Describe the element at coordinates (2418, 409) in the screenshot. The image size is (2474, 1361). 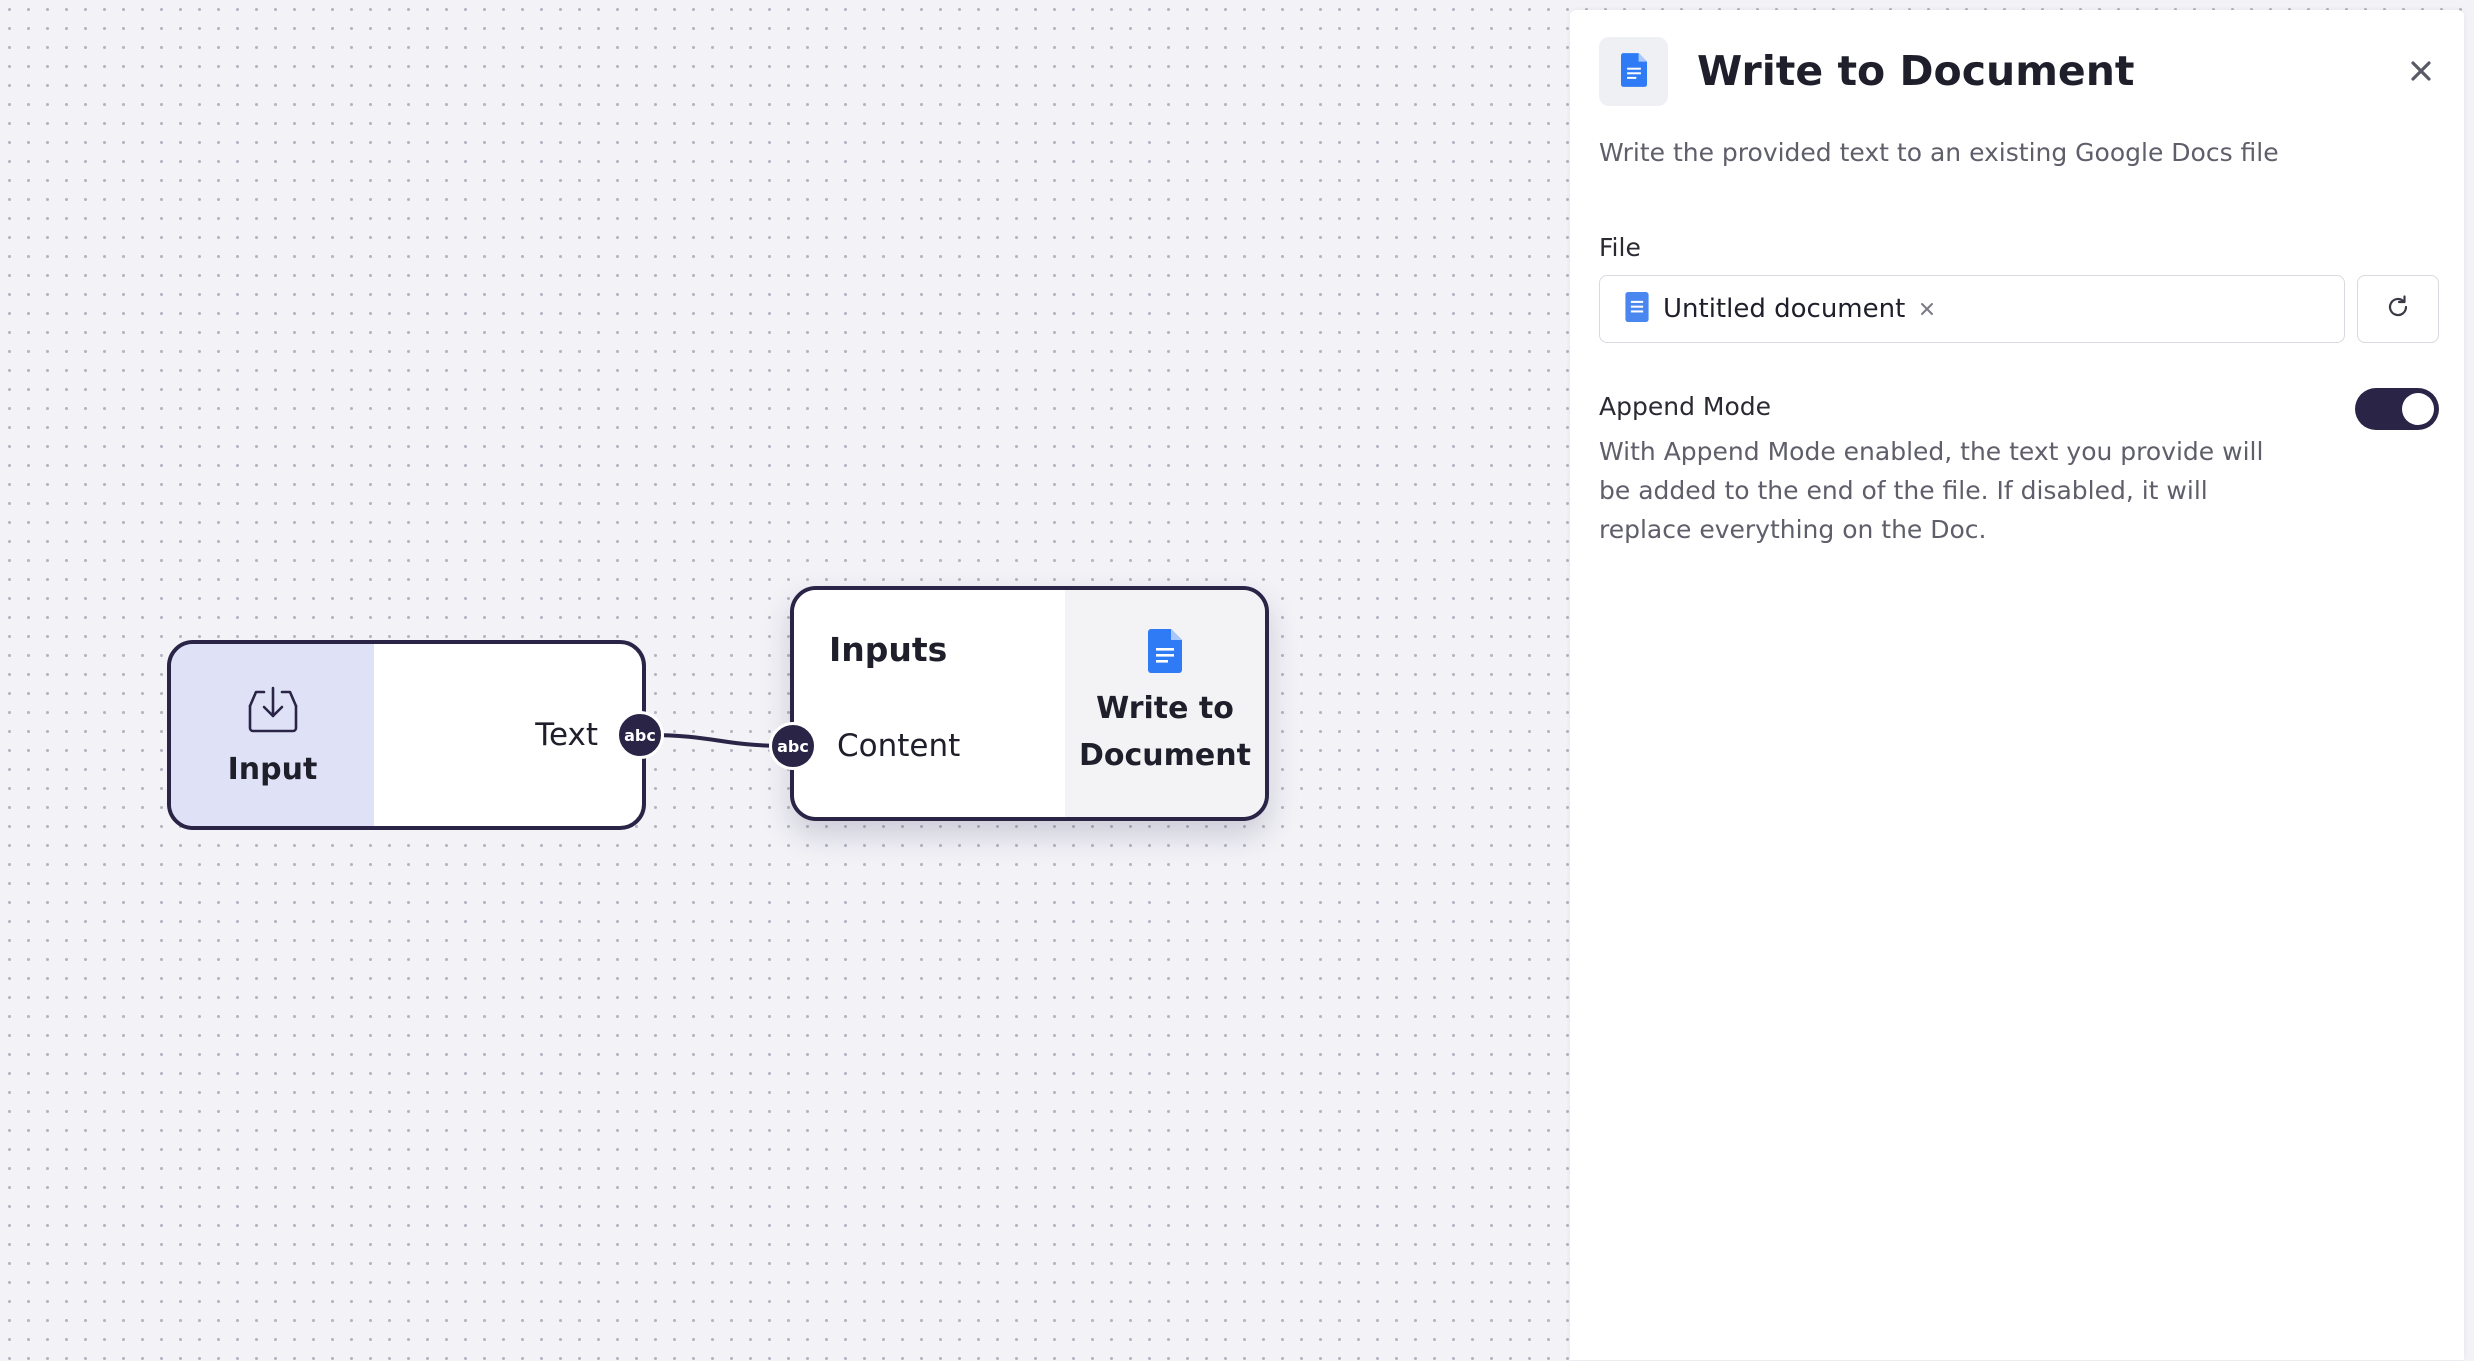
I see `toggle-knob` at that location.